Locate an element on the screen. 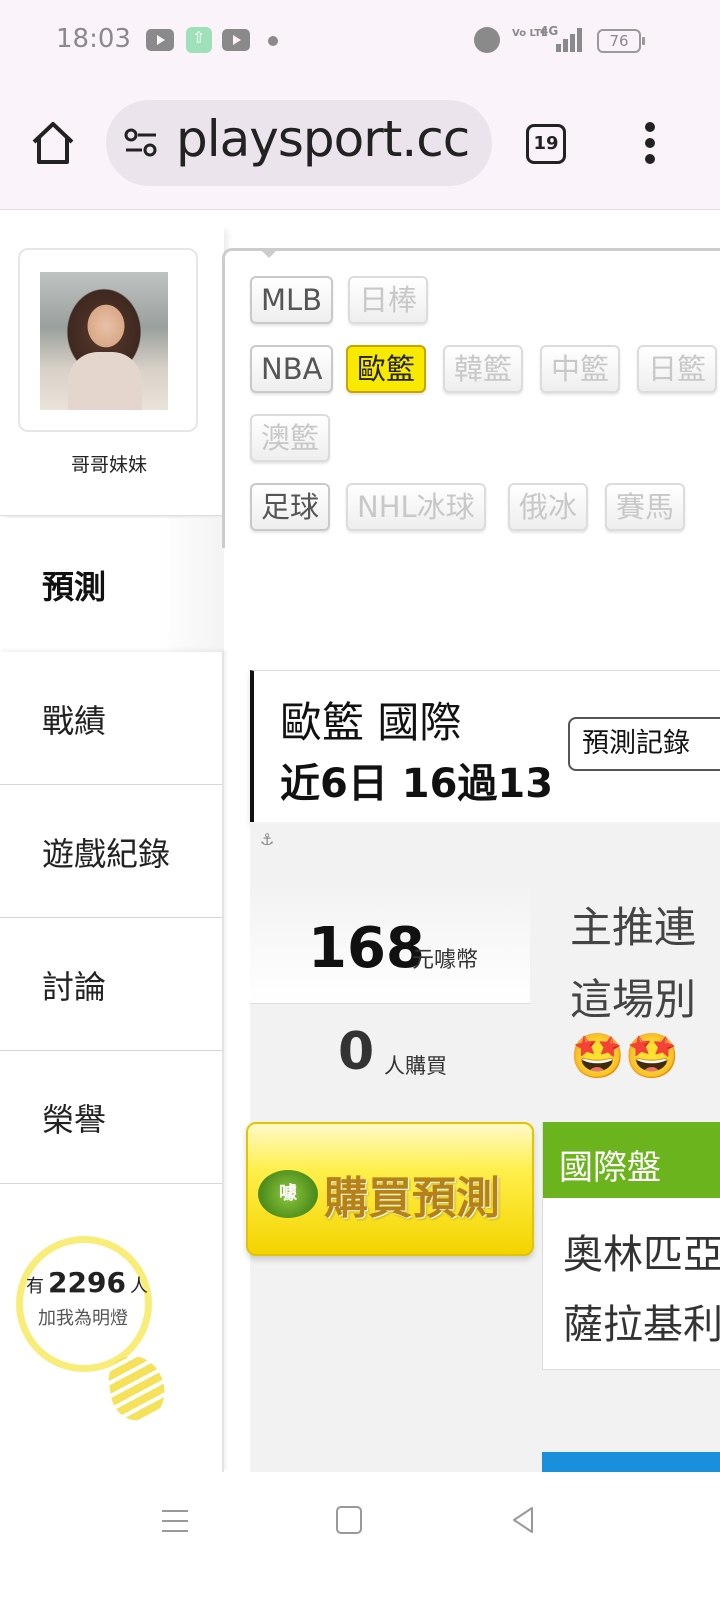 This screenshot has height=1604, width=720. buyer-unit: 人購買 is located at coordinates (415, 1066).